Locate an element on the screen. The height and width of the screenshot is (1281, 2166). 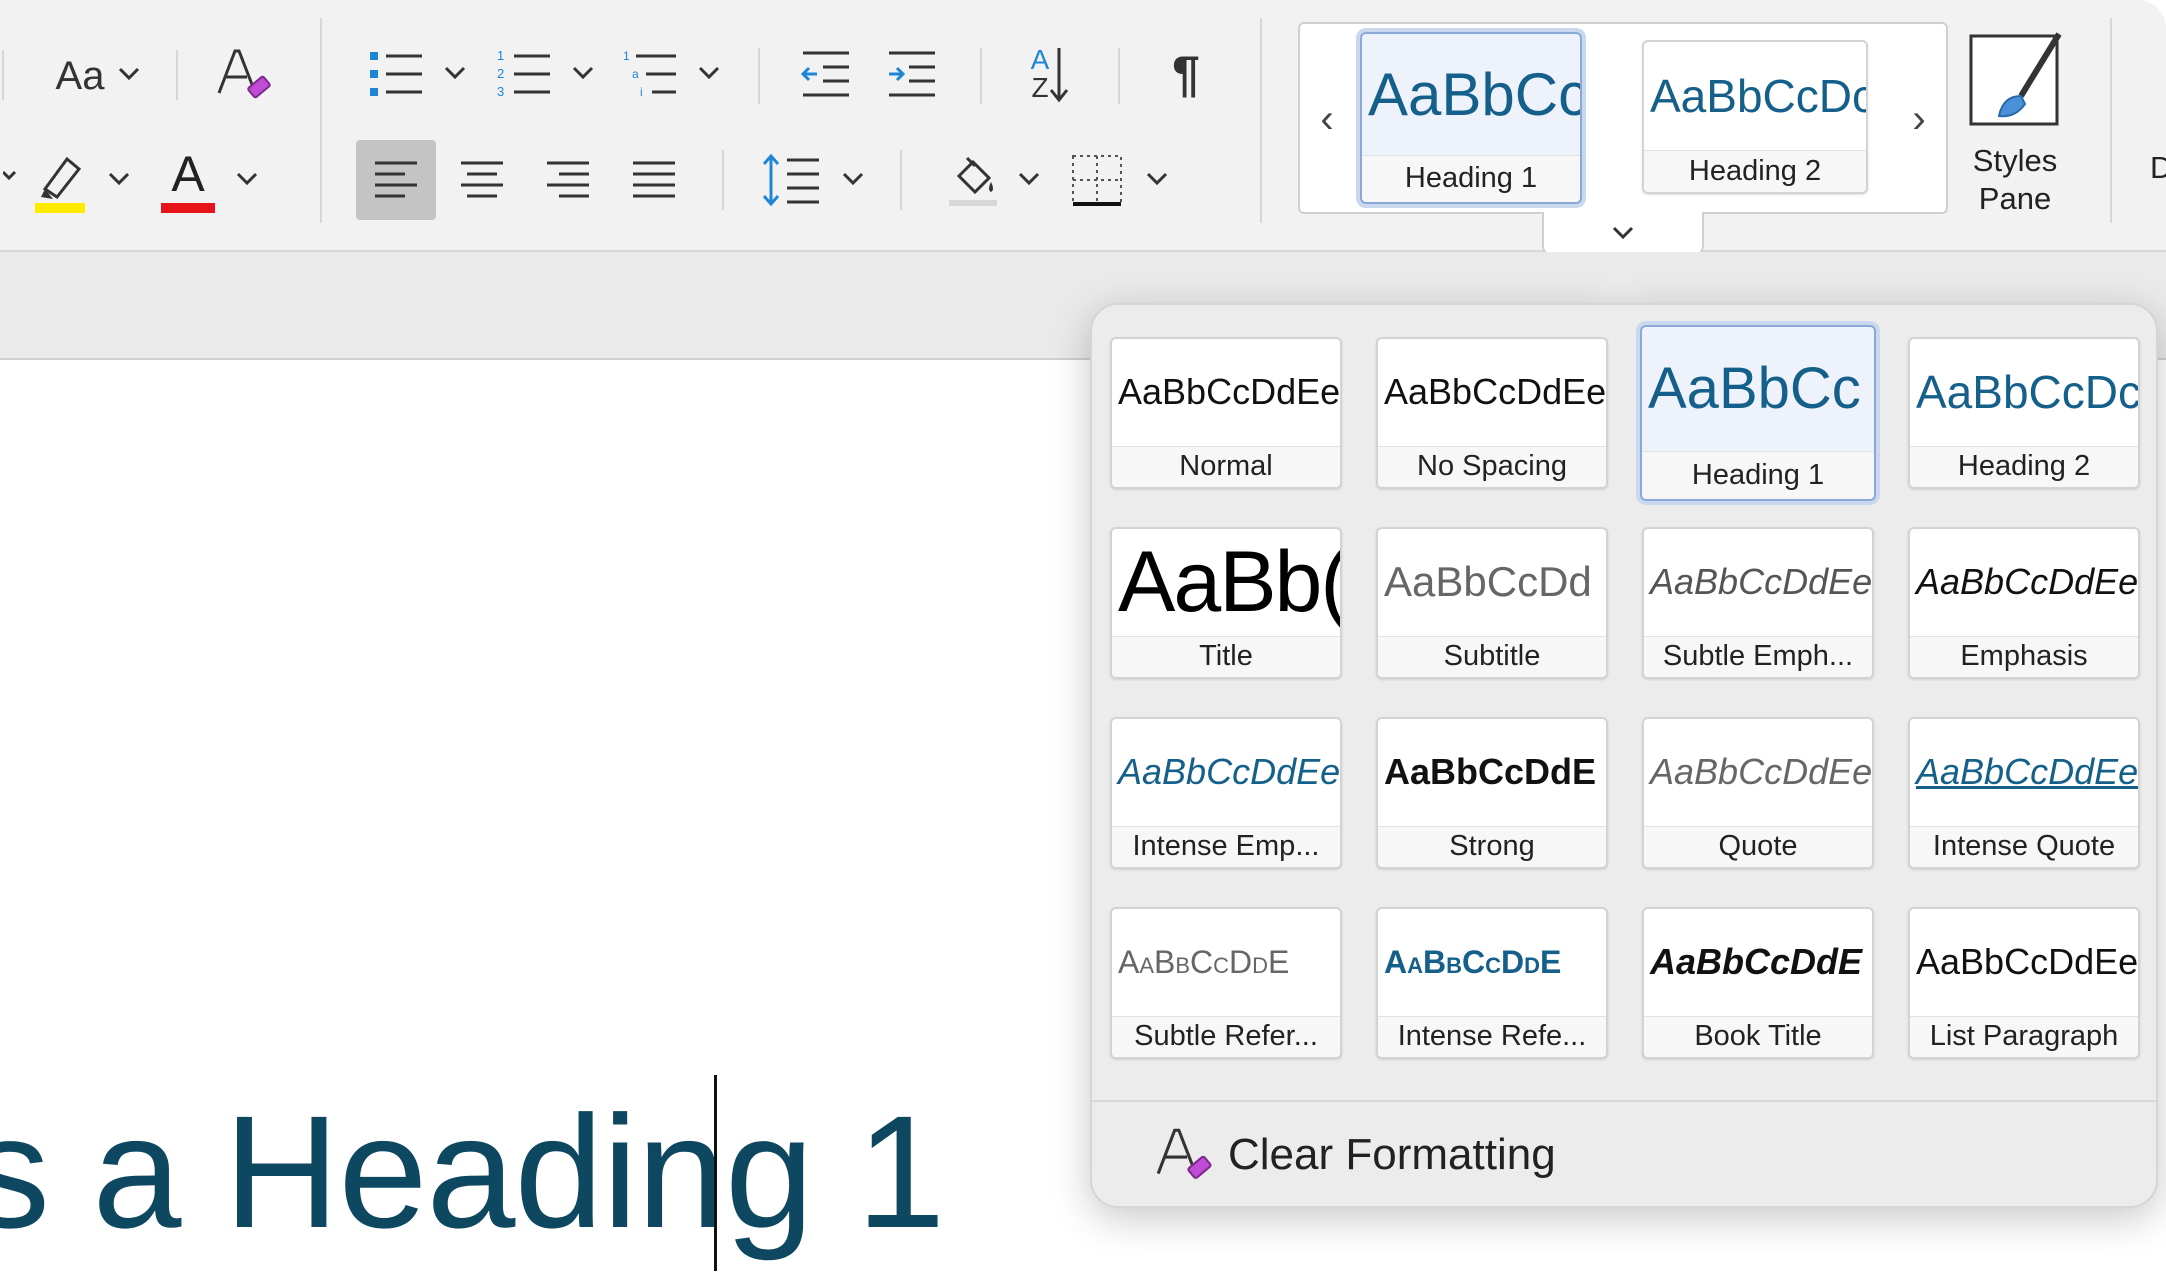
borders-button is located at coordinates (1097, 180).